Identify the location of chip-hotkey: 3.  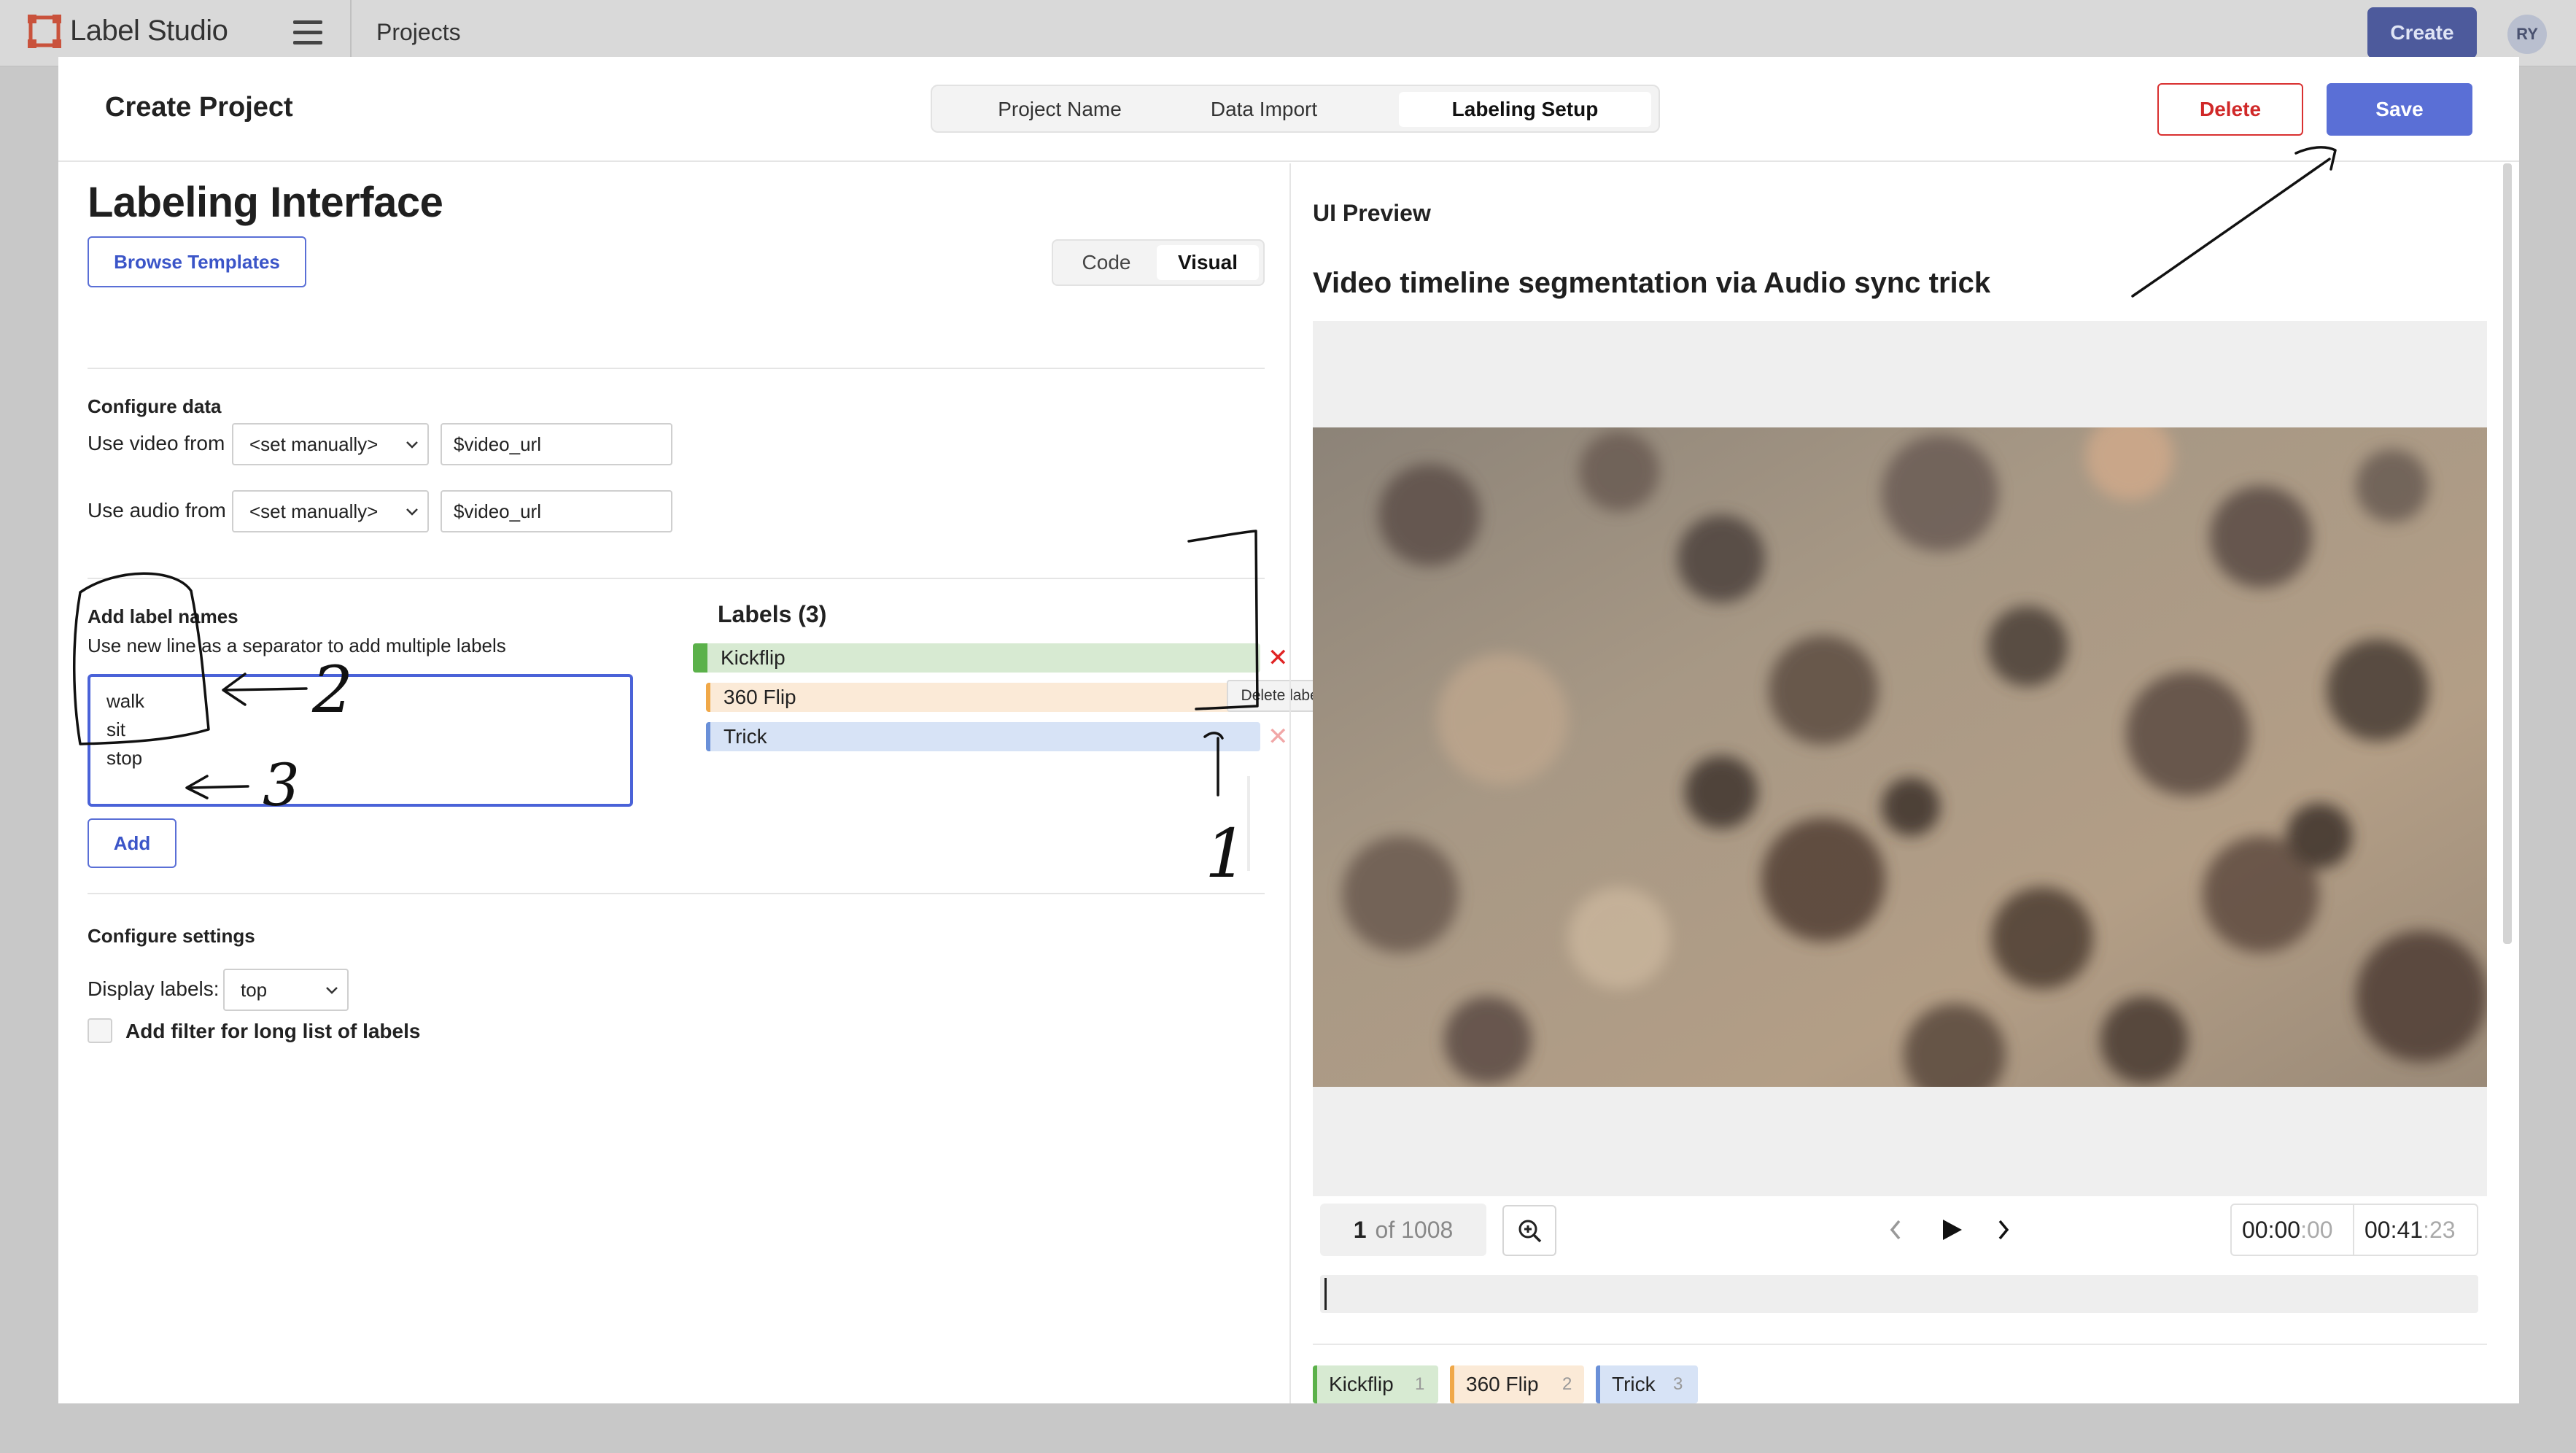
(1678, 1384).